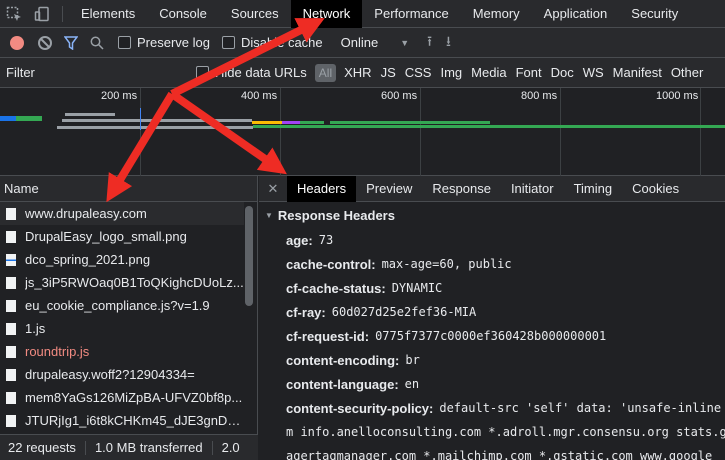 This screenshot has width=725, height=460. I want to click on request-name-error: roundtrip.js, so click(57, 351).